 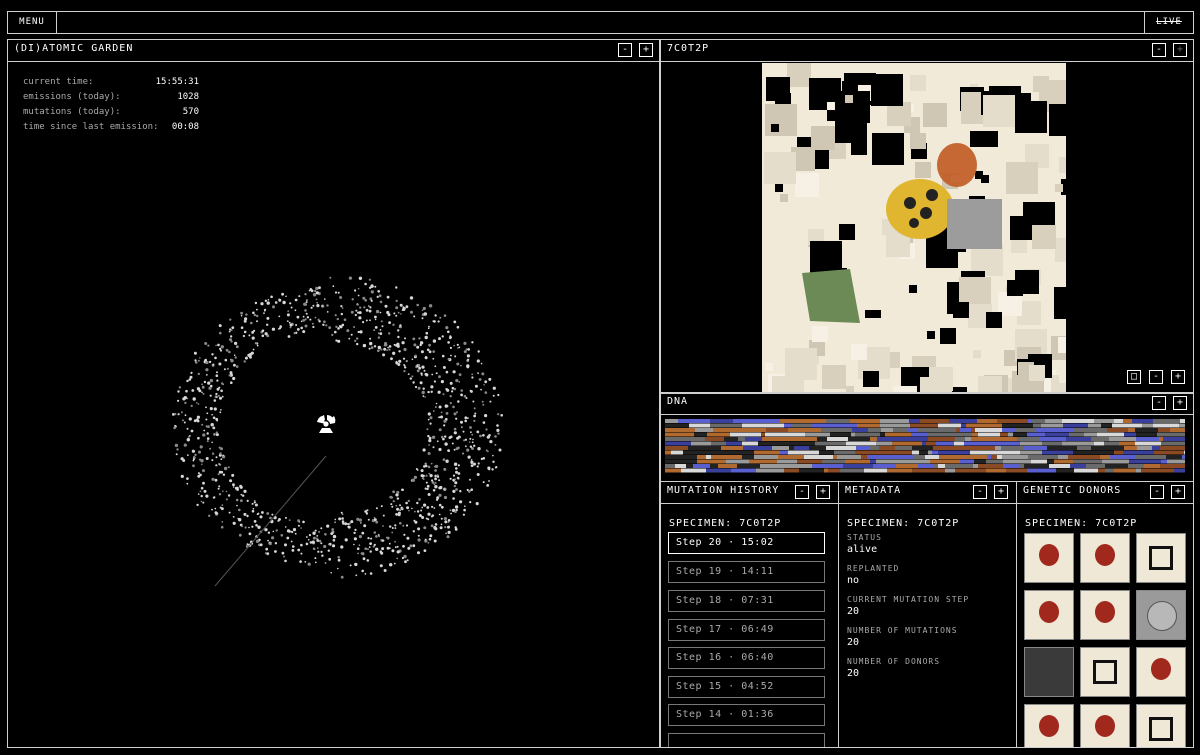 What do you see at coordinates (1134, 377) in the screenshot?
I see `specimen-frame-button: □` at bounding box center [1134, 377].